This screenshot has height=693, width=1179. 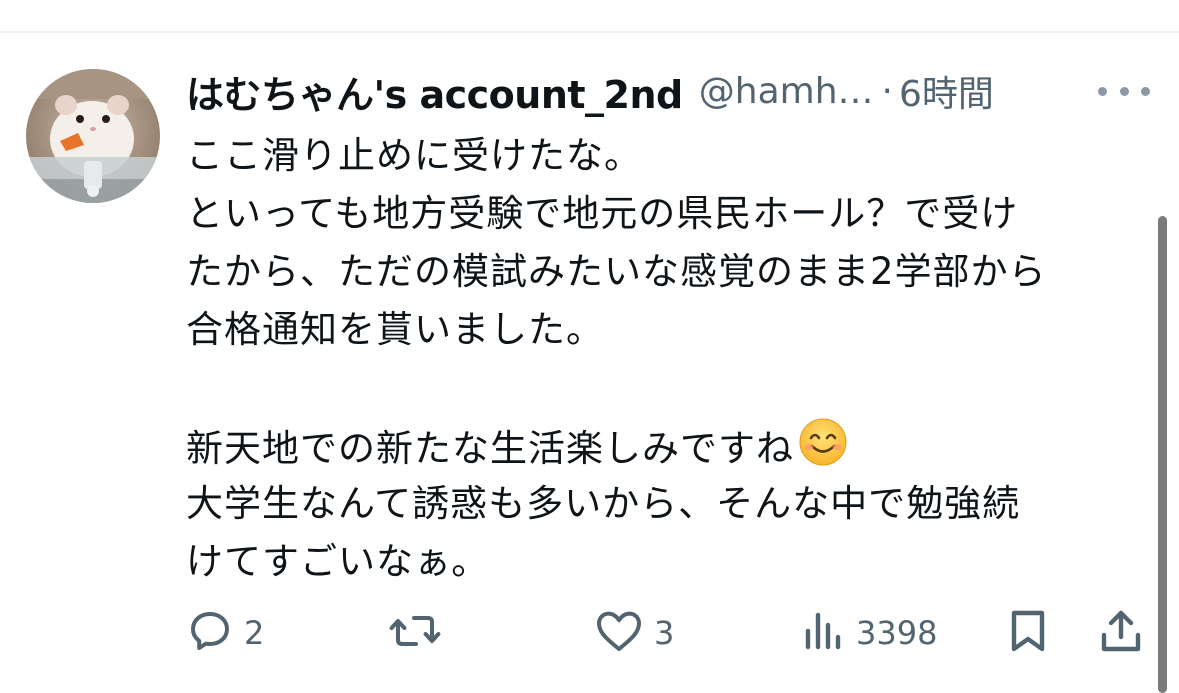 I want to click on timestamp: 6時間, so click(x=946, y=91).